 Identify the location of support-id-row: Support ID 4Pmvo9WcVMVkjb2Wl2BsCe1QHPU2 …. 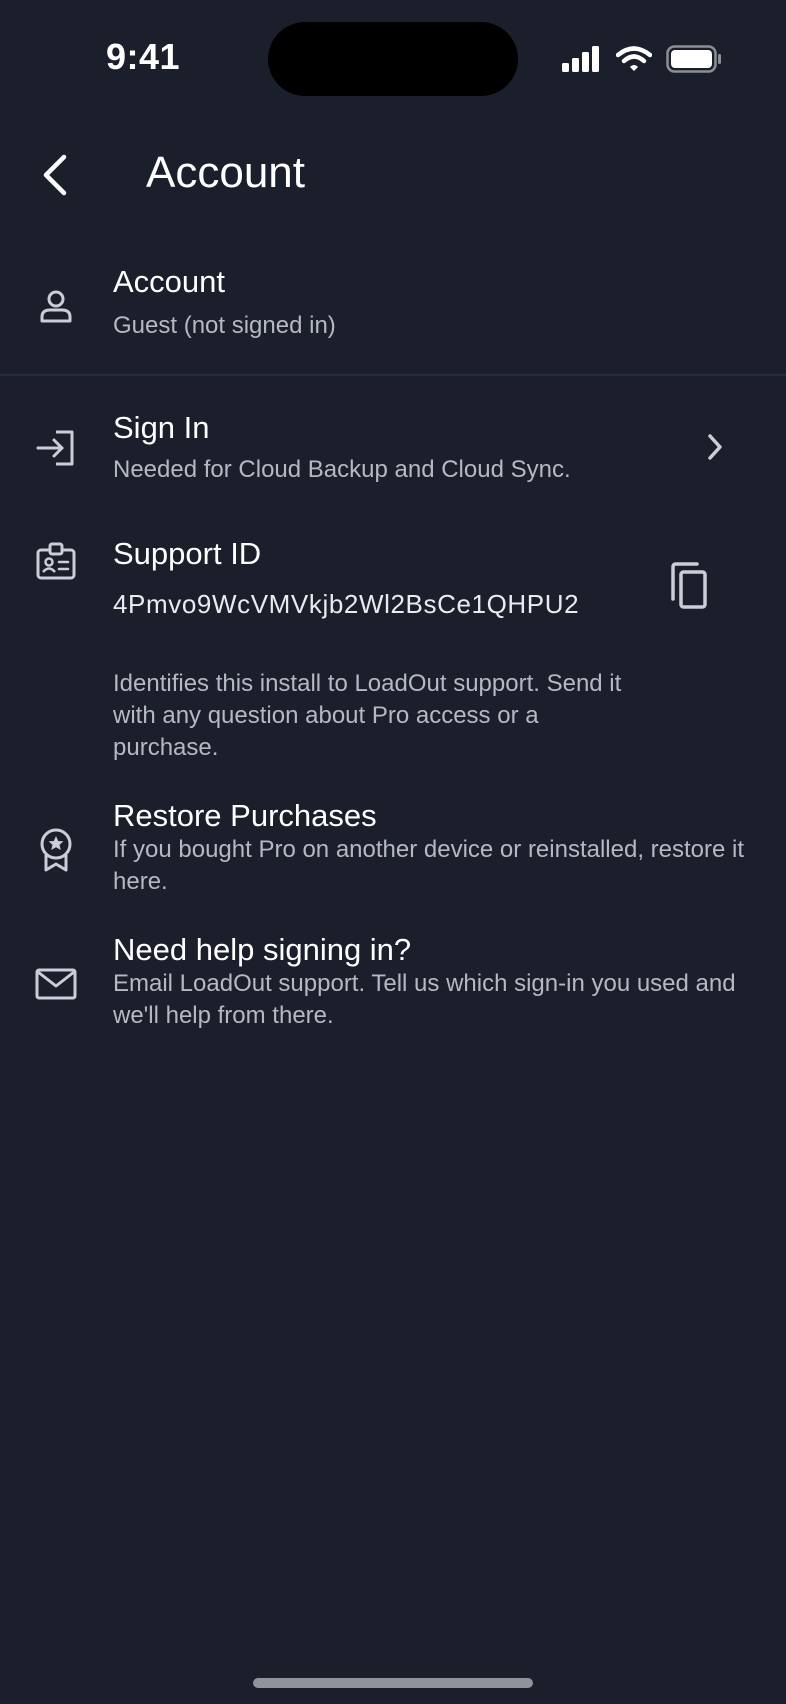
(393, 650).